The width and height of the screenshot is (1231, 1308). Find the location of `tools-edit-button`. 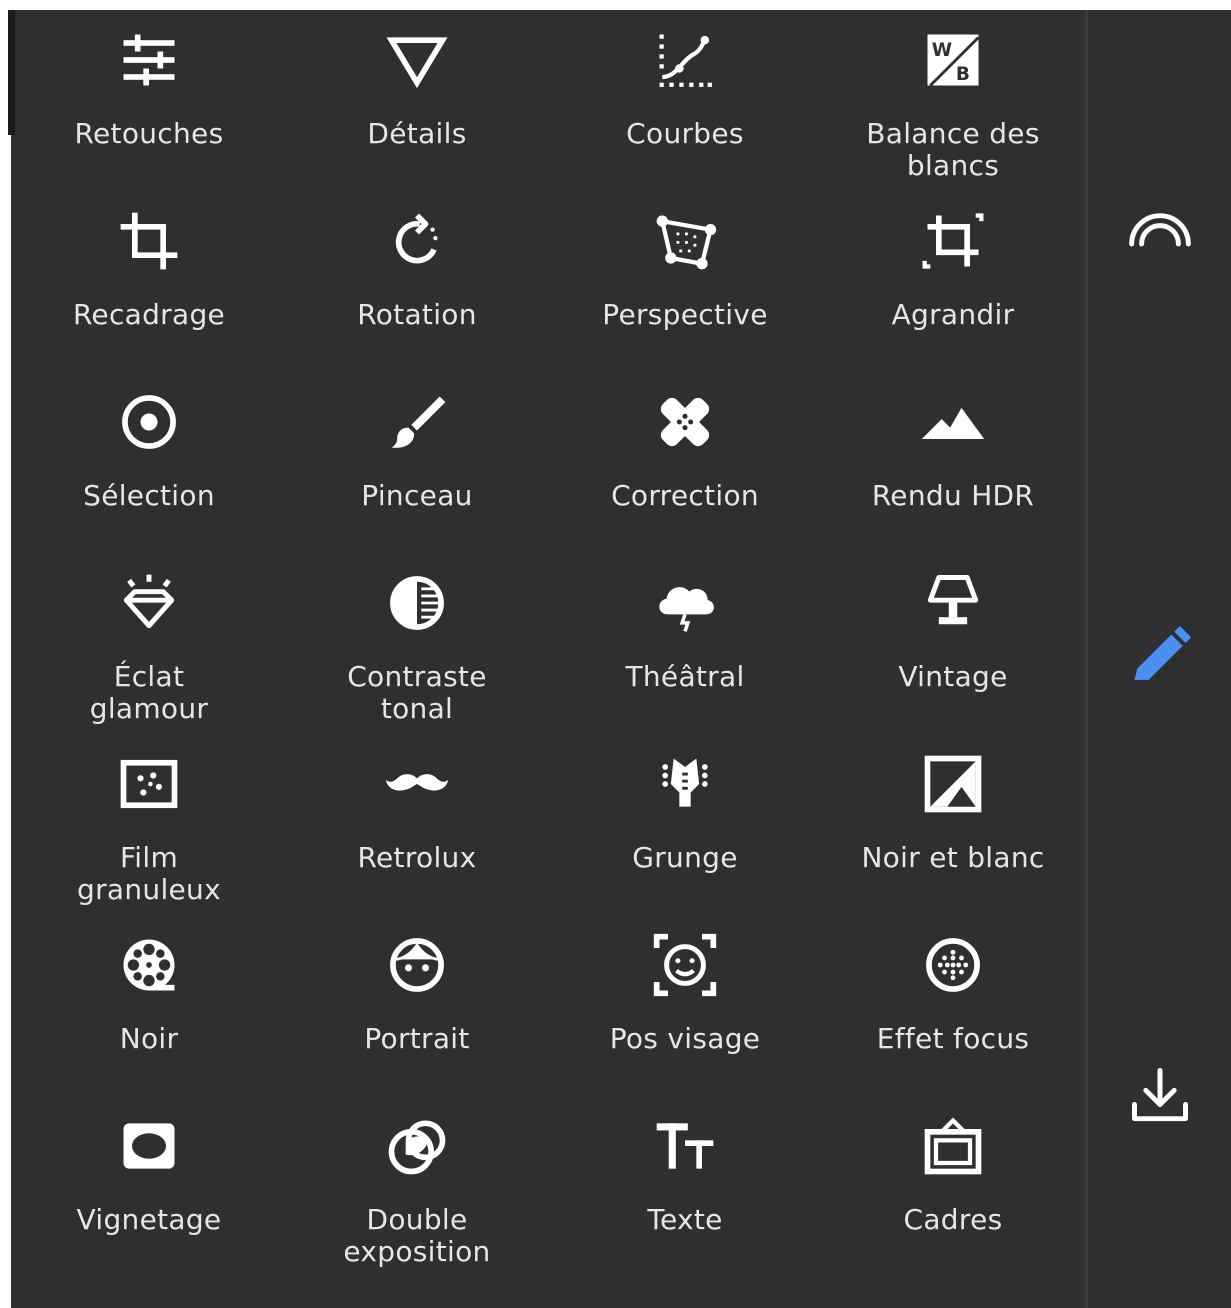

tools-edit-button is located at coordinates (1160, 662).